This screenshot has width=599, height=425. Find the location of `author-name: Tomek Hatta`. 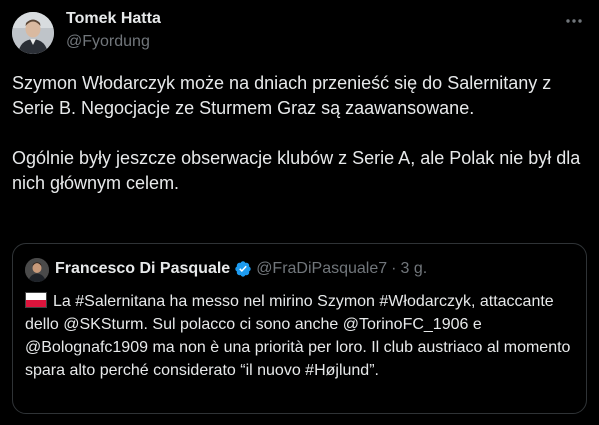

author-name: Tomek Hatta is located at coordinates (113, 19).